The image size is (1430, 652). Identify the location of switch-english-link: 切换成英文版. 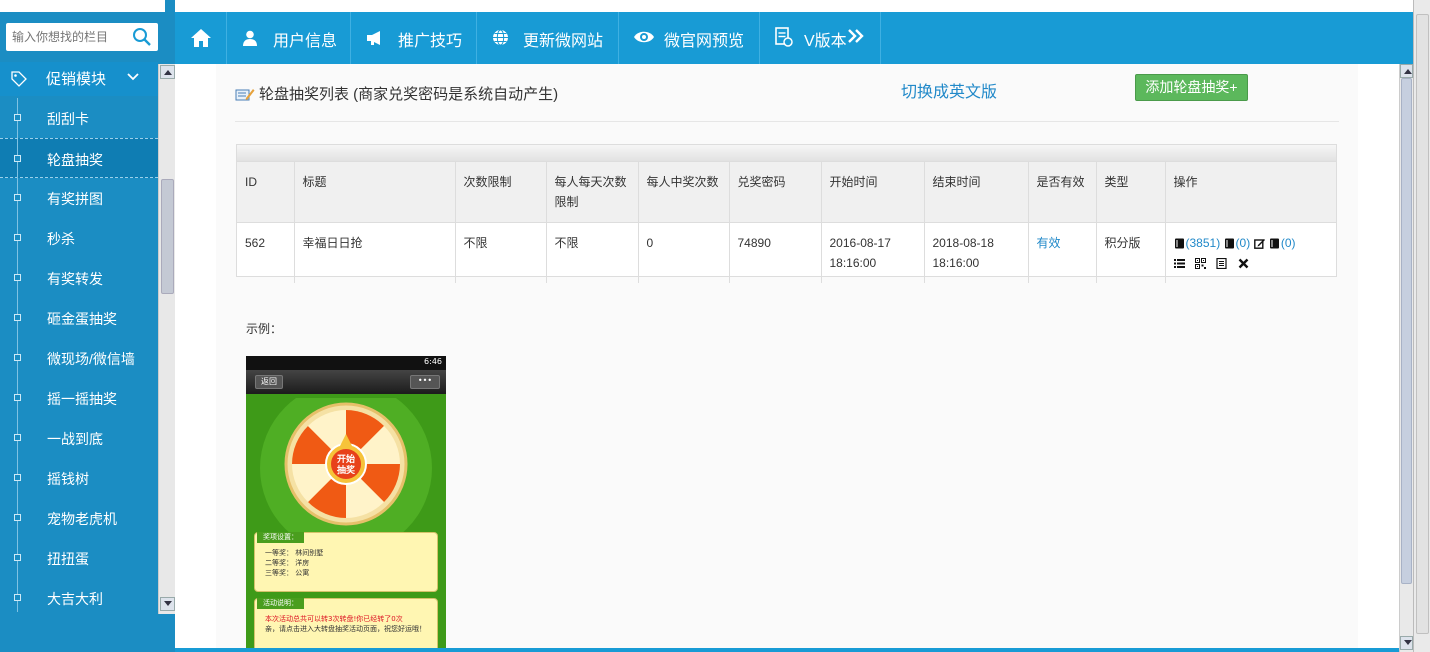
(949, 90).